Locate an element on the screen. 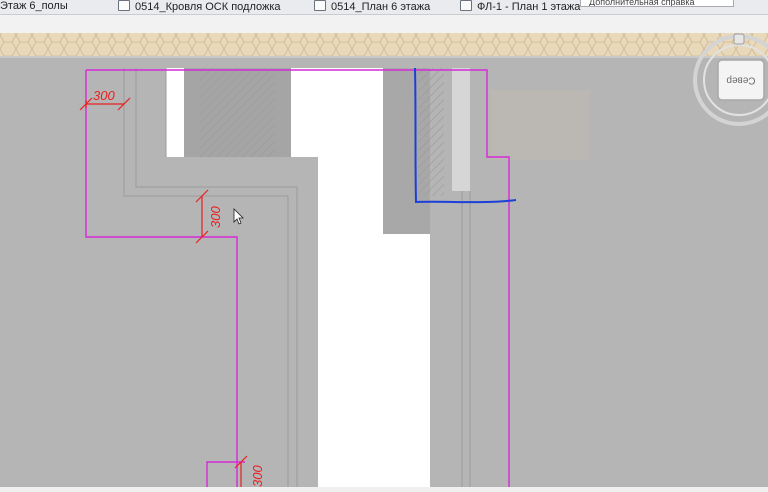 The height and width of the screenshot is (492, 768). tab-fl-1-plan-1-etazha: ФЛ-1 - План 1 этажа is located at coordinates (520, 7).